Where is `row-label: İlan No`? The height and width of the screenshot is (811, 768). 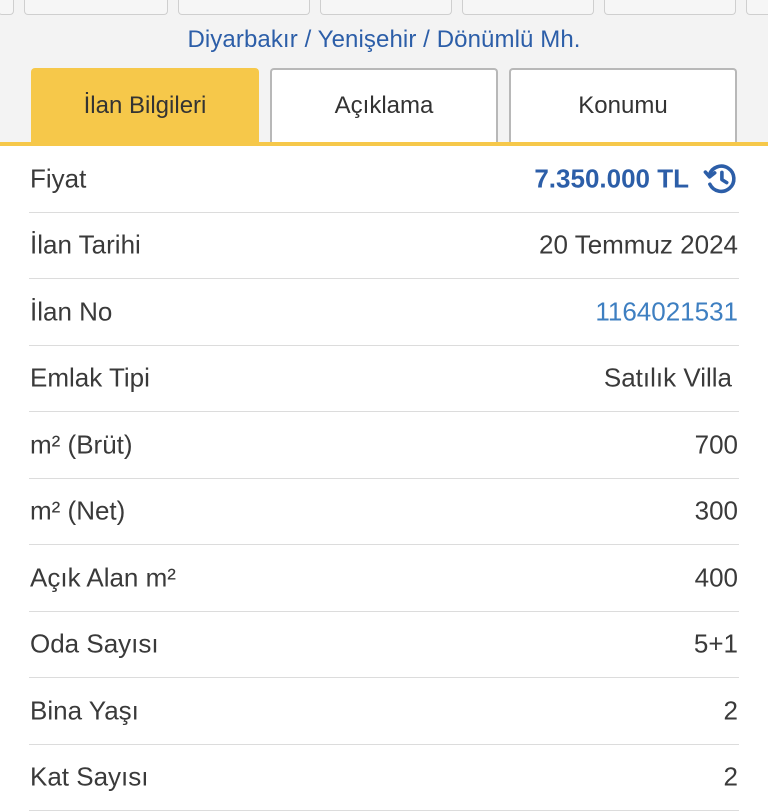 row-label: İlan No is located at coordinates (71, 311).